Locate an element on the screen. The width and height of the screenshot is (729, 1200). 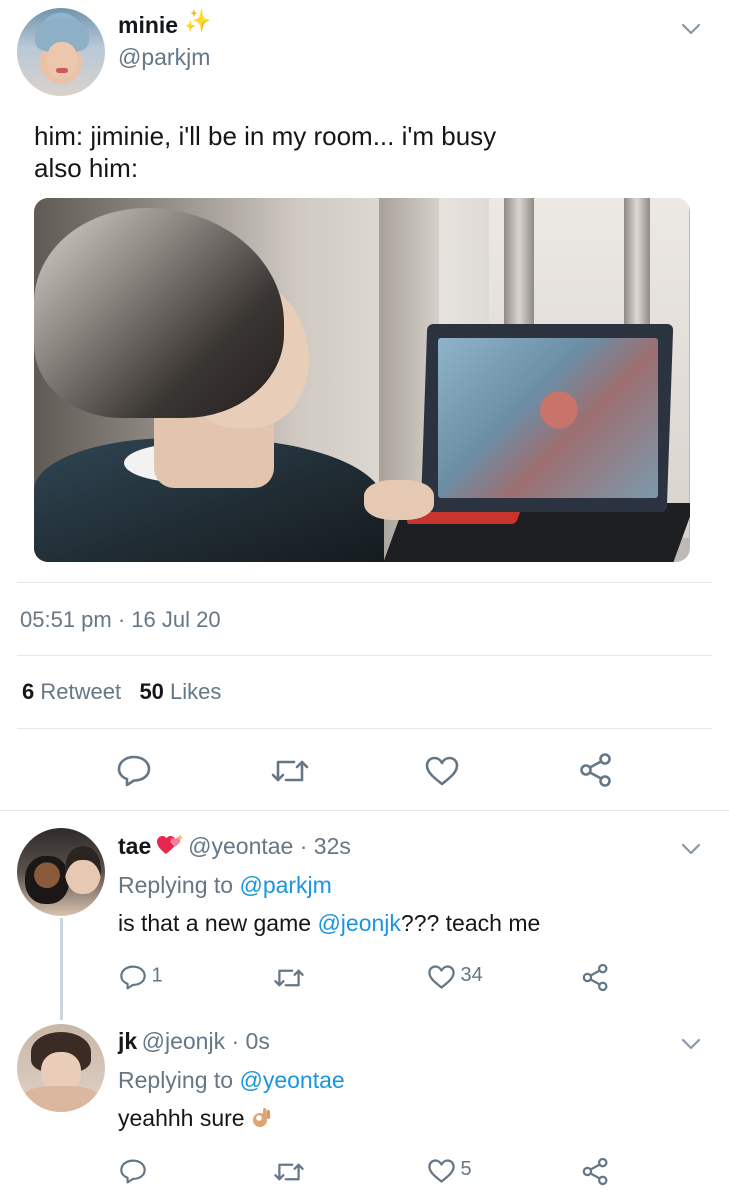
avatar-lips is located at coordinates (62, 70).